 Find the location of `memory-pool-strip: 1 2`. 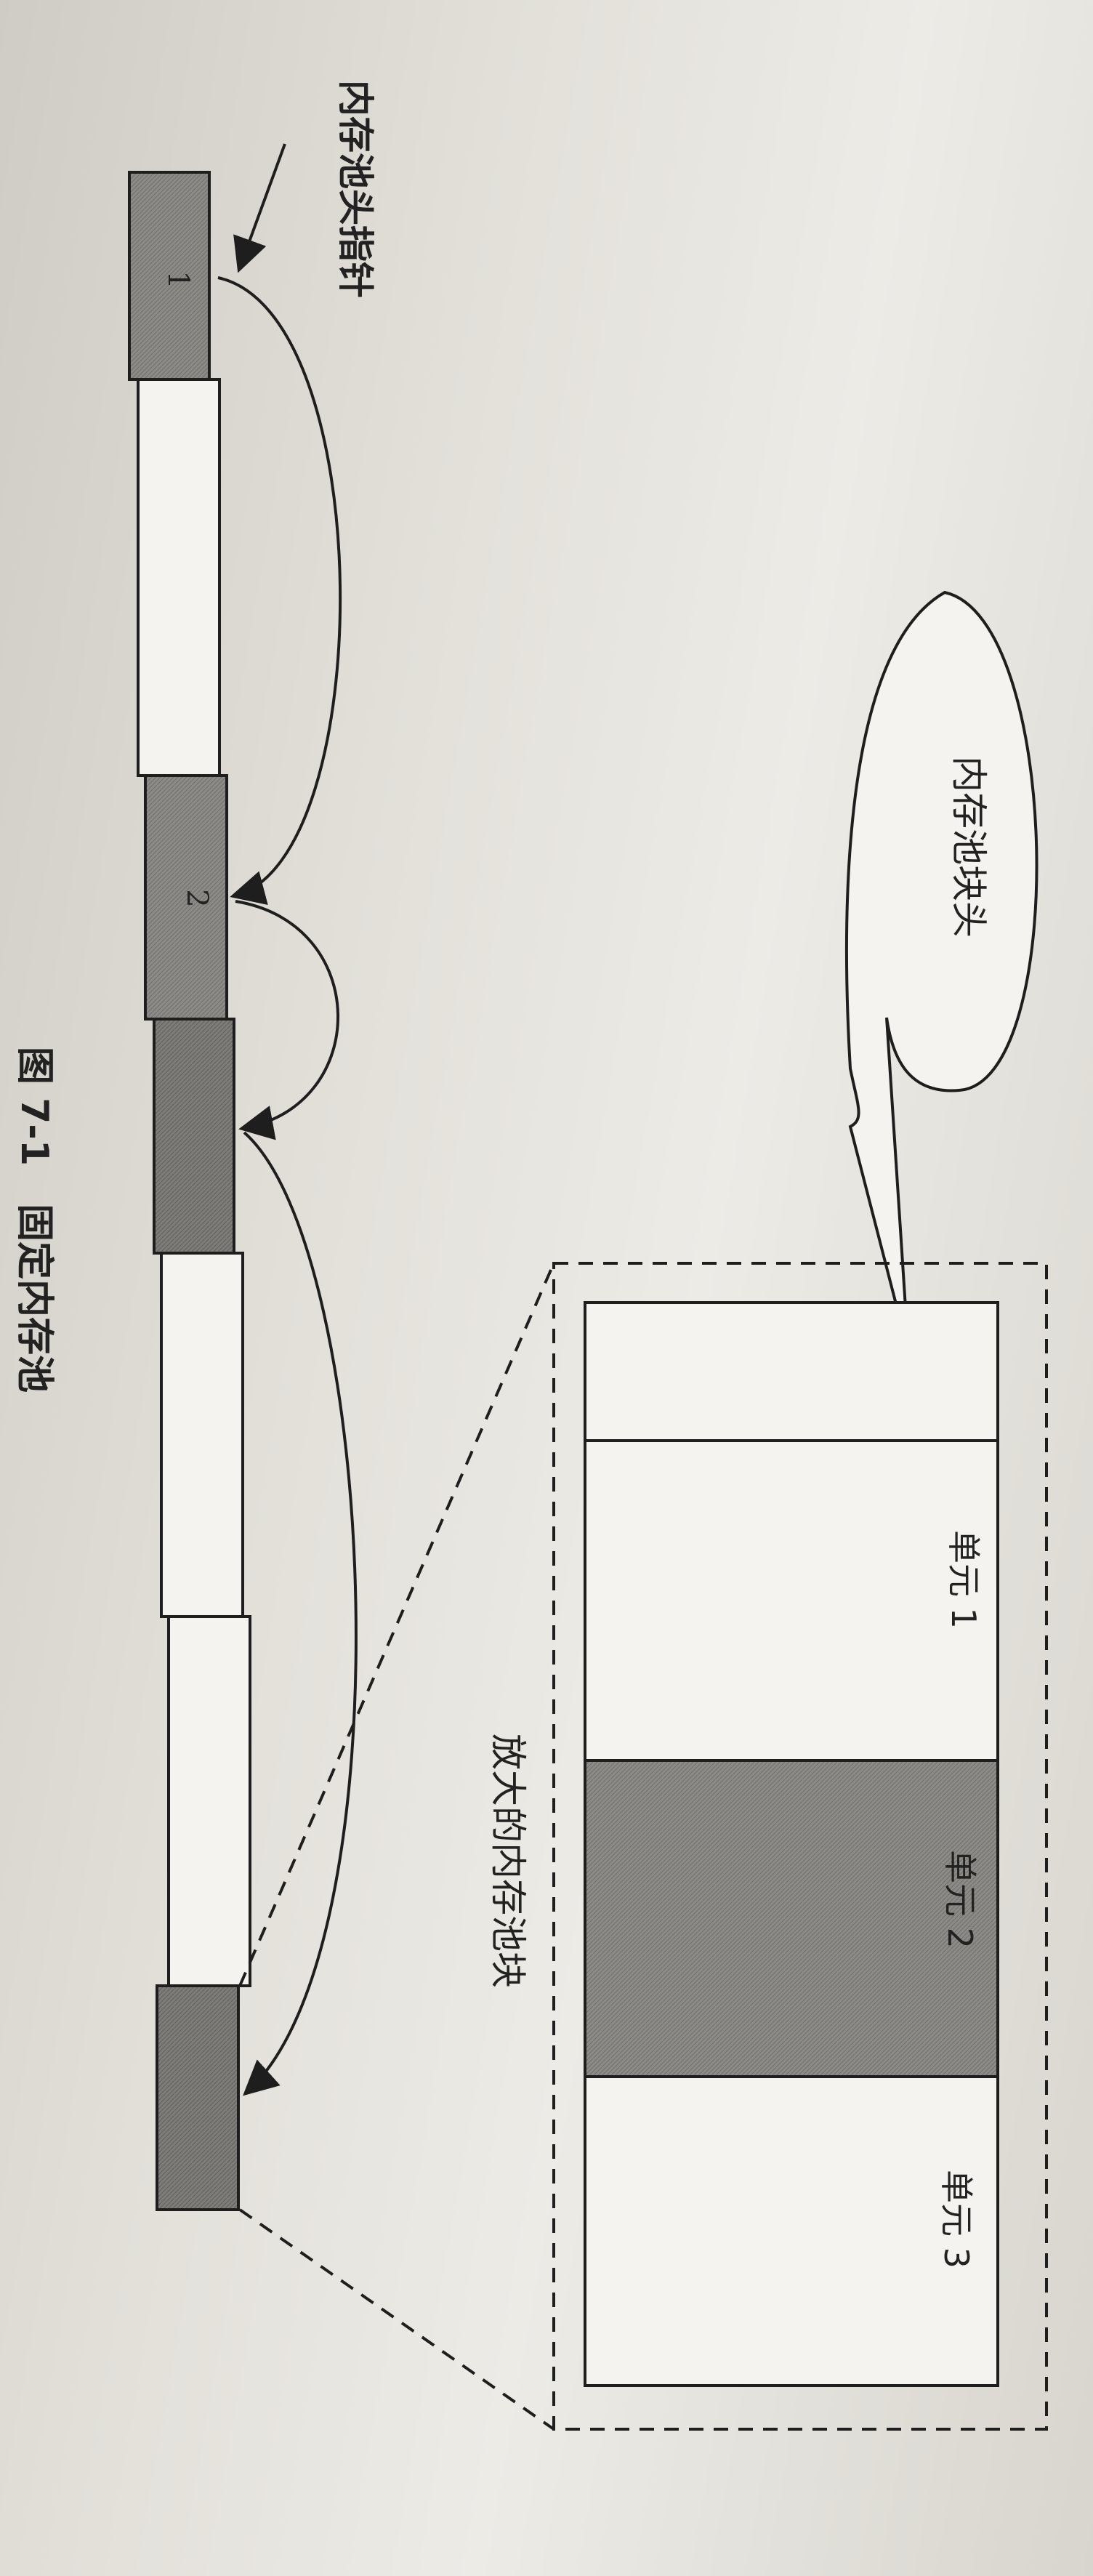

memory-pool-strip: 1 2 is located at coordinates (189, 1191).